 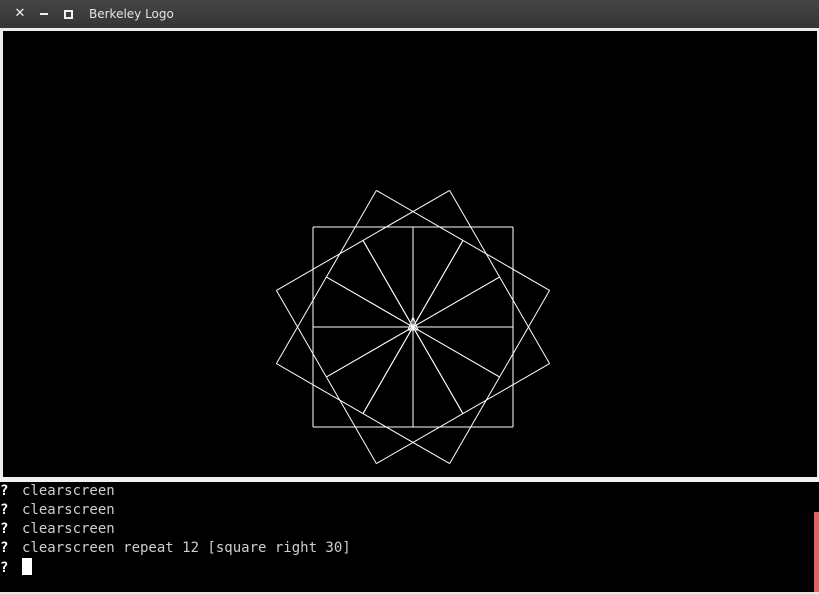 I want to click on input-prompt-symbol: ?, so click(x=4, y=568).